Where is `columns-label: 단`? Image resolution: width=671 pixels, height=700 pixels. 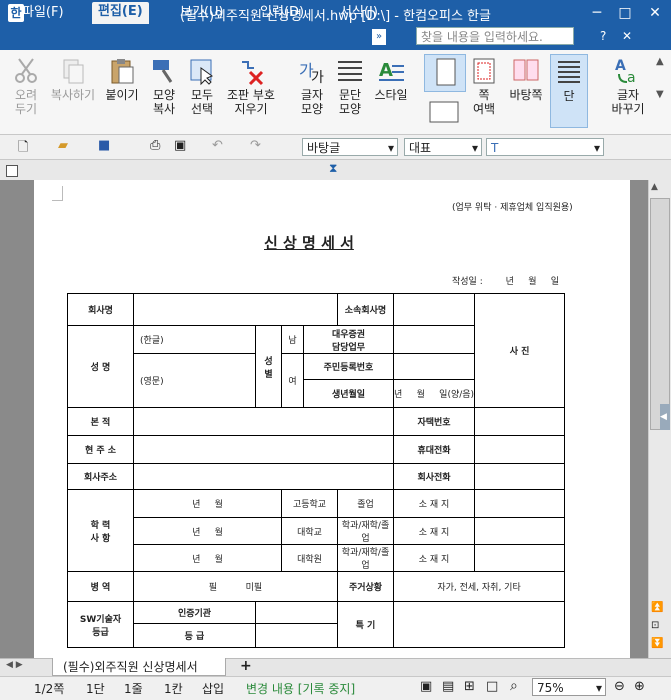 columns-label: 단 is located at coordinates (569, 96).